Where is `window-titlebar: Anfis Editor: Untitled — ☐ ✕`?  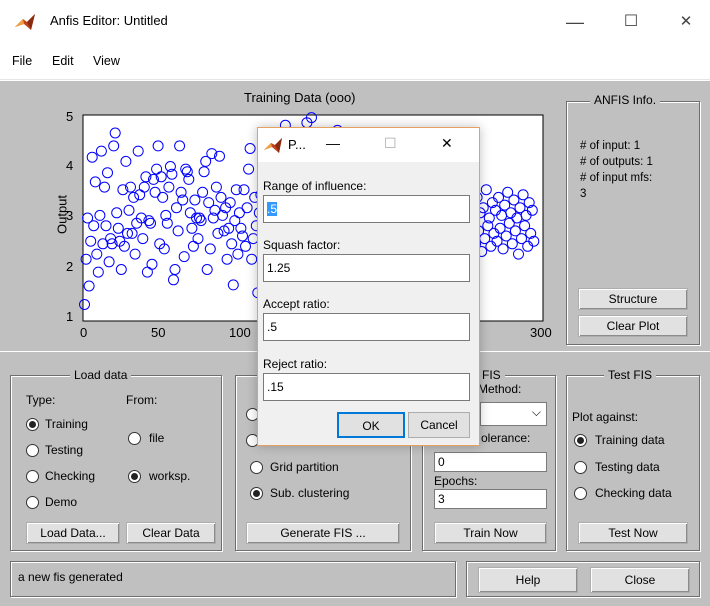 window-titlebar: Anfis Editor: Untitled — ☐ ✕ is located at coordinates (355, 22).